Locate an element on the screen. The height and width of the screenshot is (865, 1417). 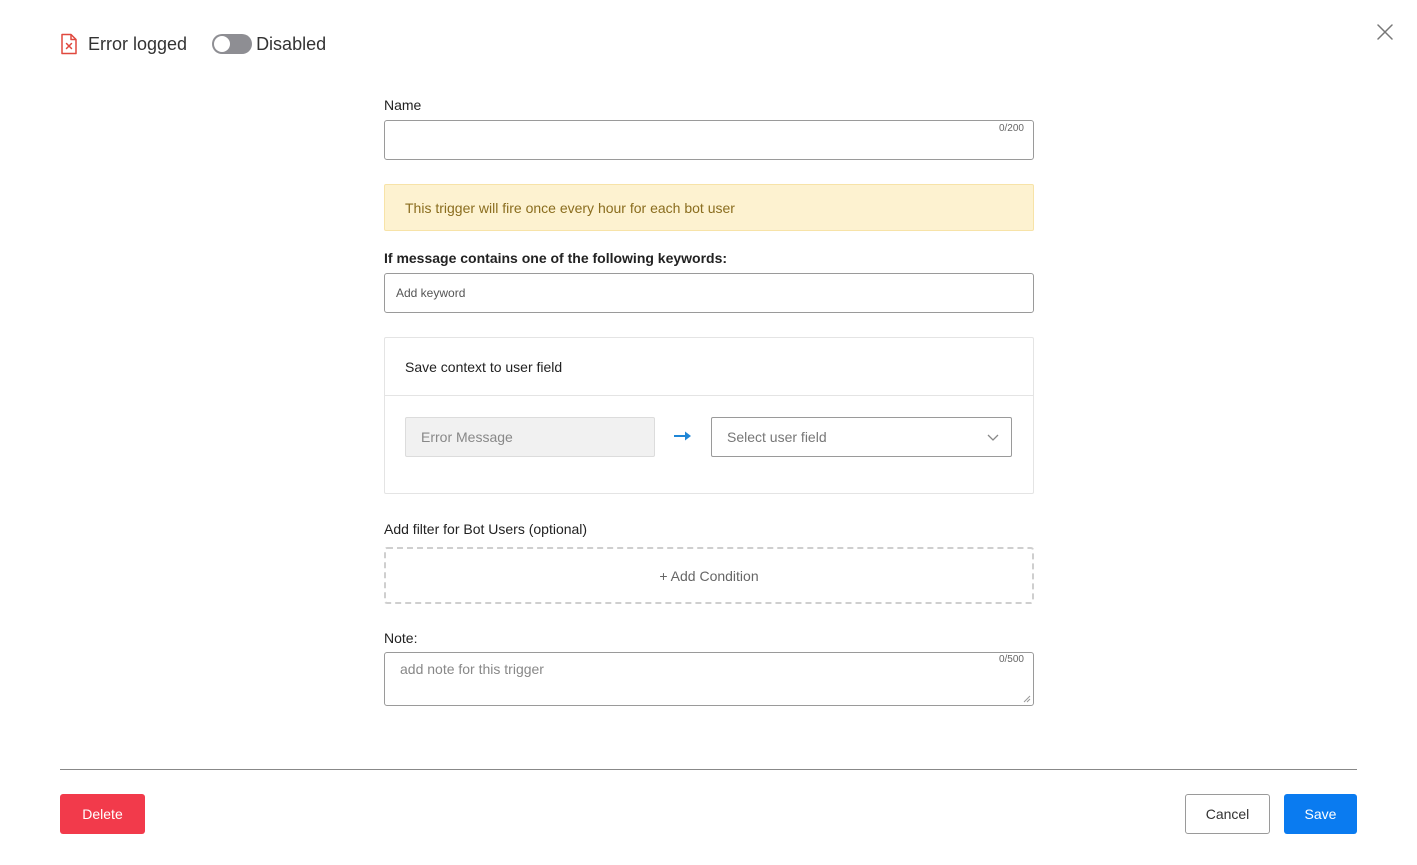
close-icon is located at coordinates (1385, 32).